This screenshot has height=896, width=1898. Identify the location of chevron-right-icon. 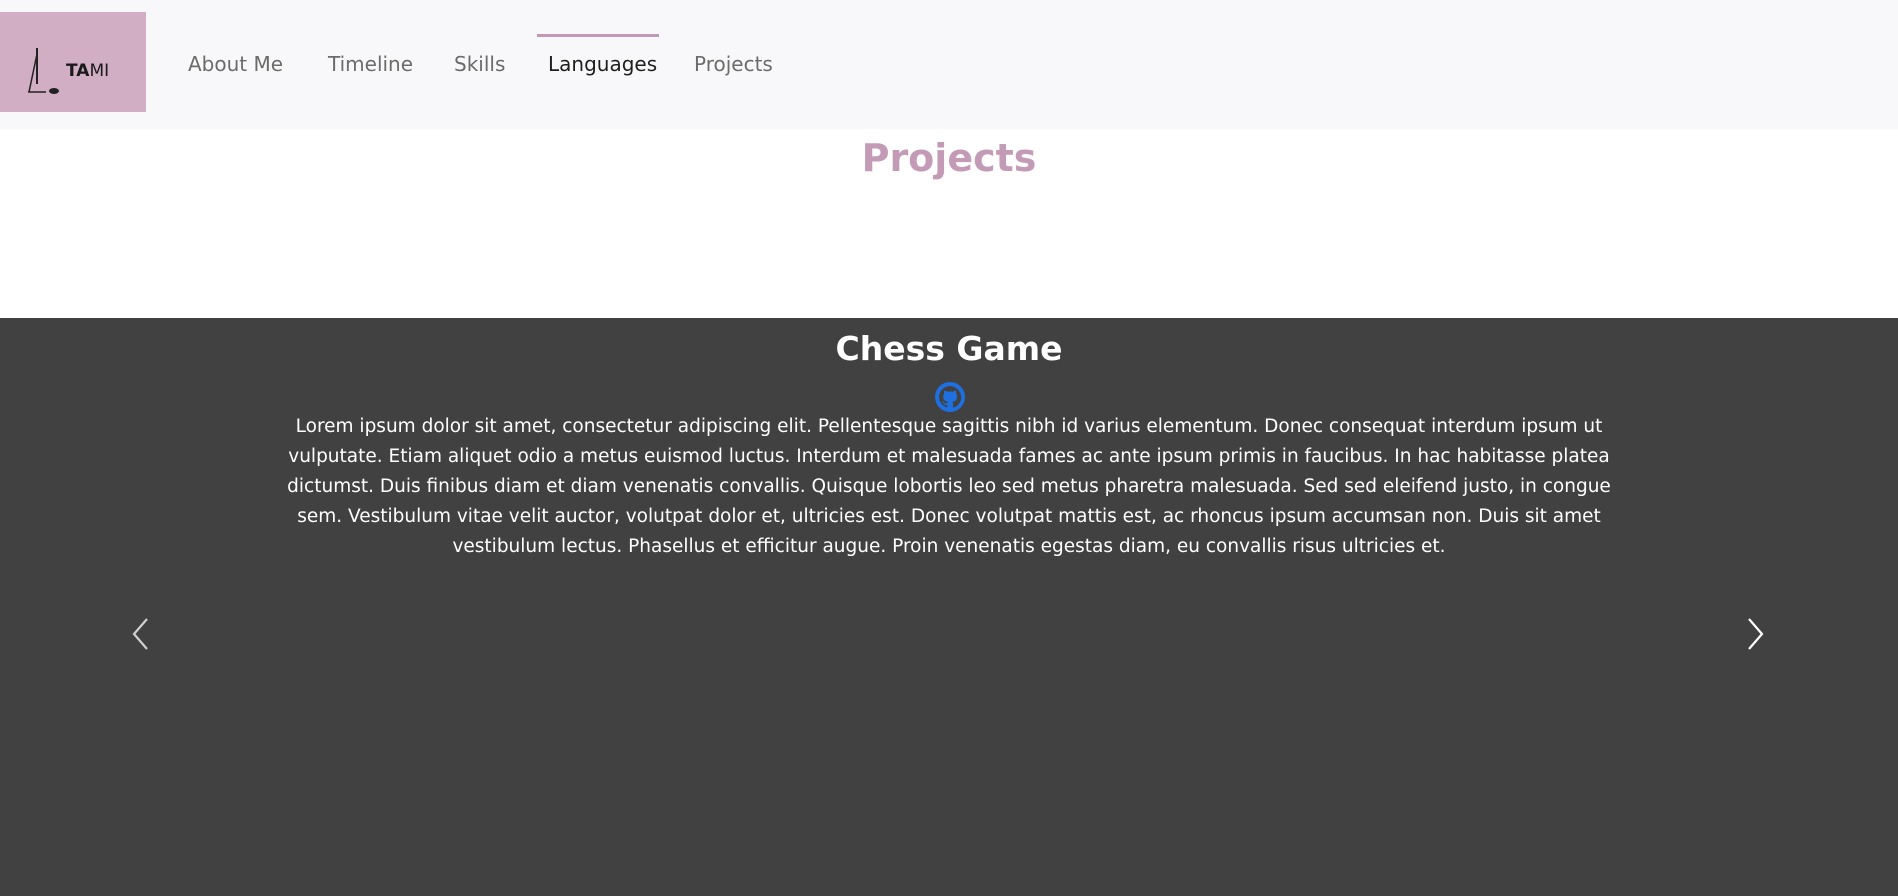
(1756, 634).